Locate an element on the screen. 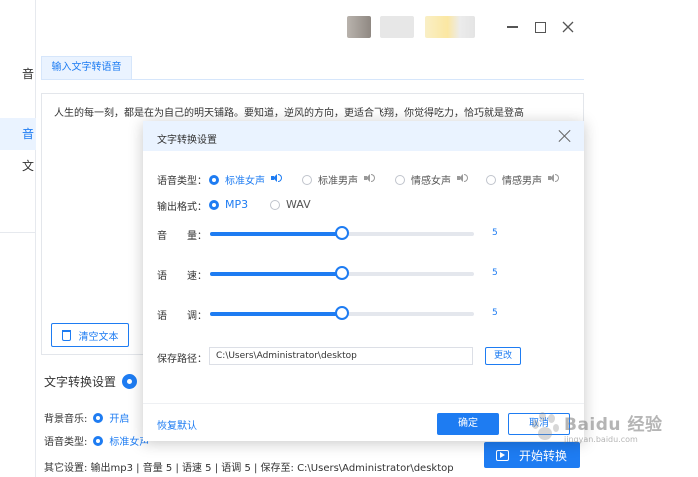  voice-option-0: 标准女声 is located at coordinates (245, 179).